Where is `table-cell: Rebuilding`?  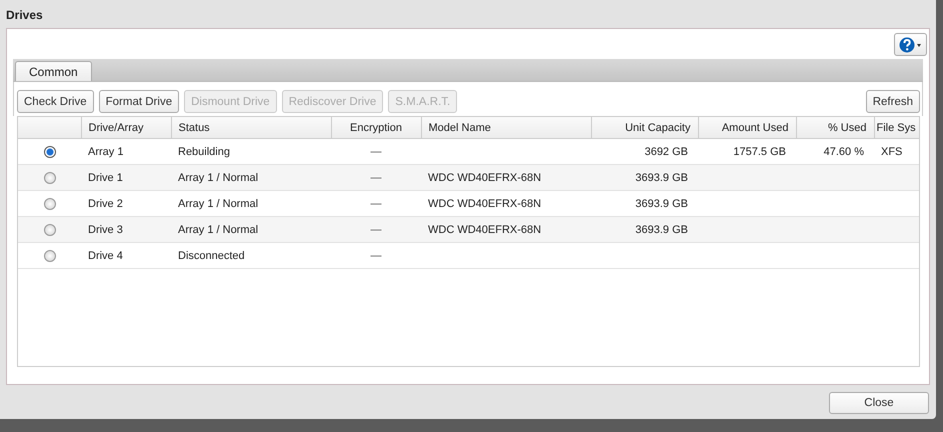
table-cell: Rebuilding is located at coordinates (204, 152).